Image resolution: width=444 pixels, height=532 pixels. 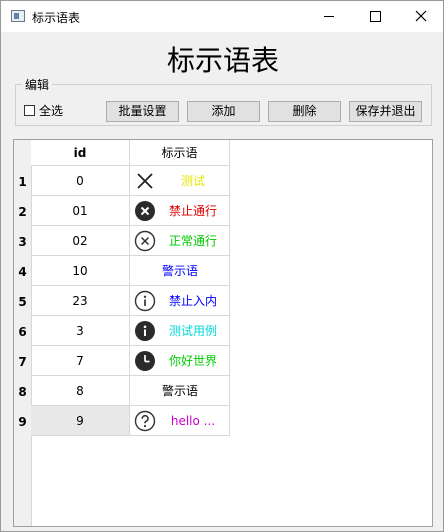 What do you see at coordinates (304, 111) in the screenshot?
I see `delete-button: 删除` at bounding box center [304, 111].